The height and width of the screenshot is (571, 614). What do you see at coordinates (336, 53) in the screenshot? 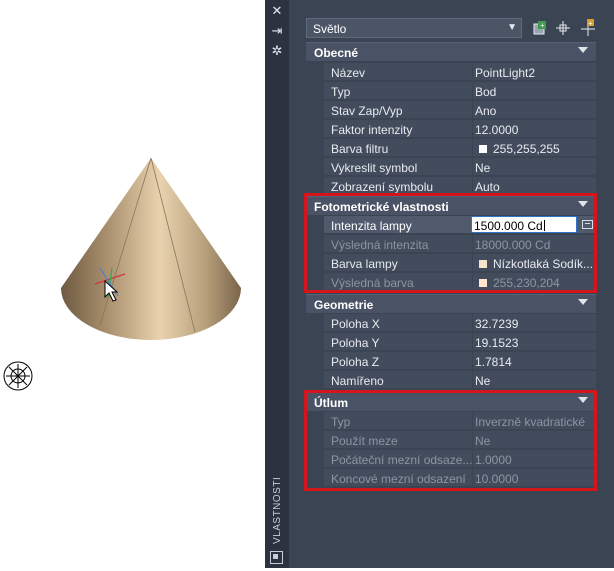
I see `category-title: Obecné` at bounding box center [336, 53].